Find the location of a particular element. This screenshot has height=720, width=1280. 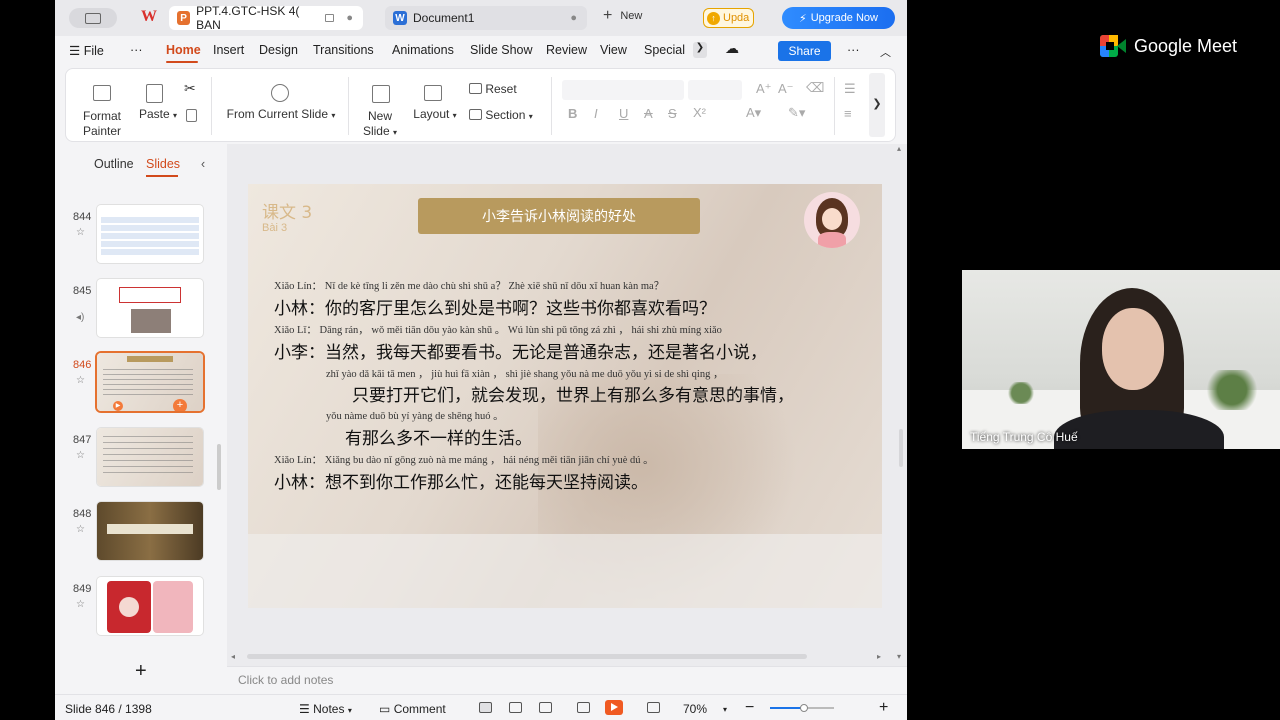

highlight-icon: ✎▾ is located at coordinates (796, 113).